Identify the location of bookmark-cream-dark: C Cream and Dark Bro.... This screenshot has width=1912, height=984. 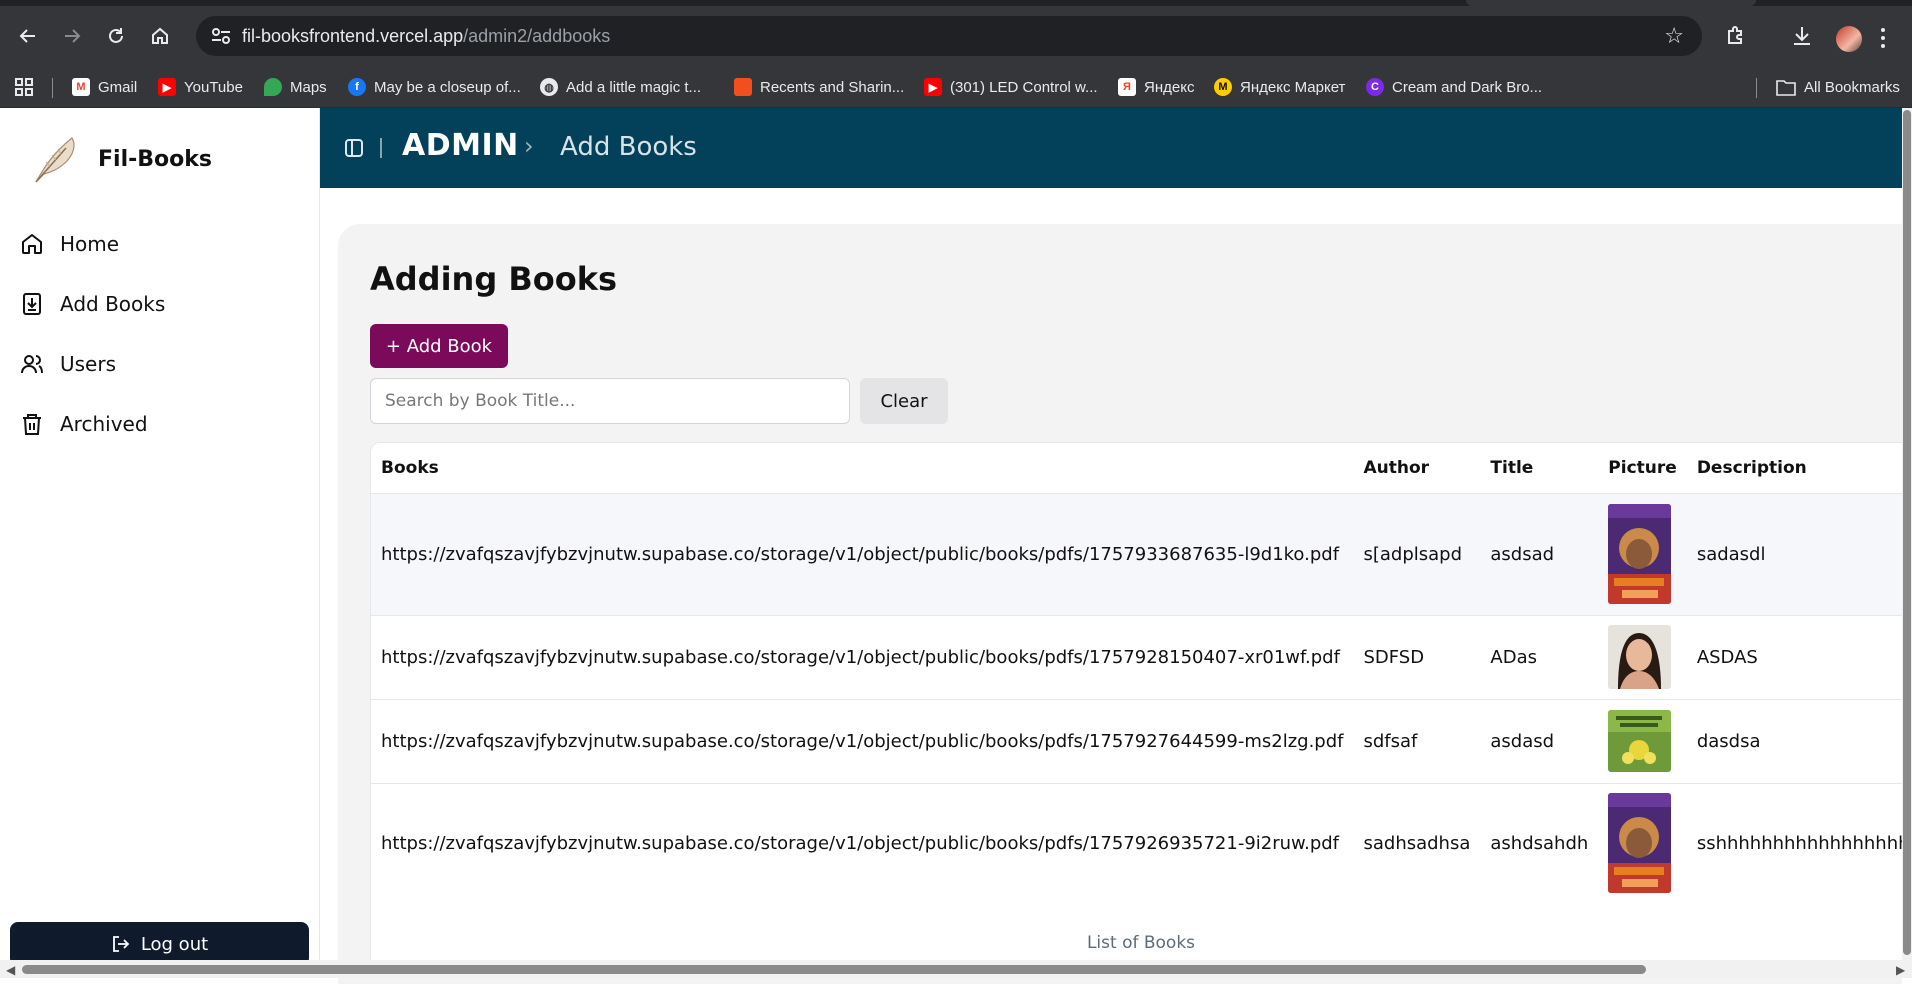
(1454, 87).